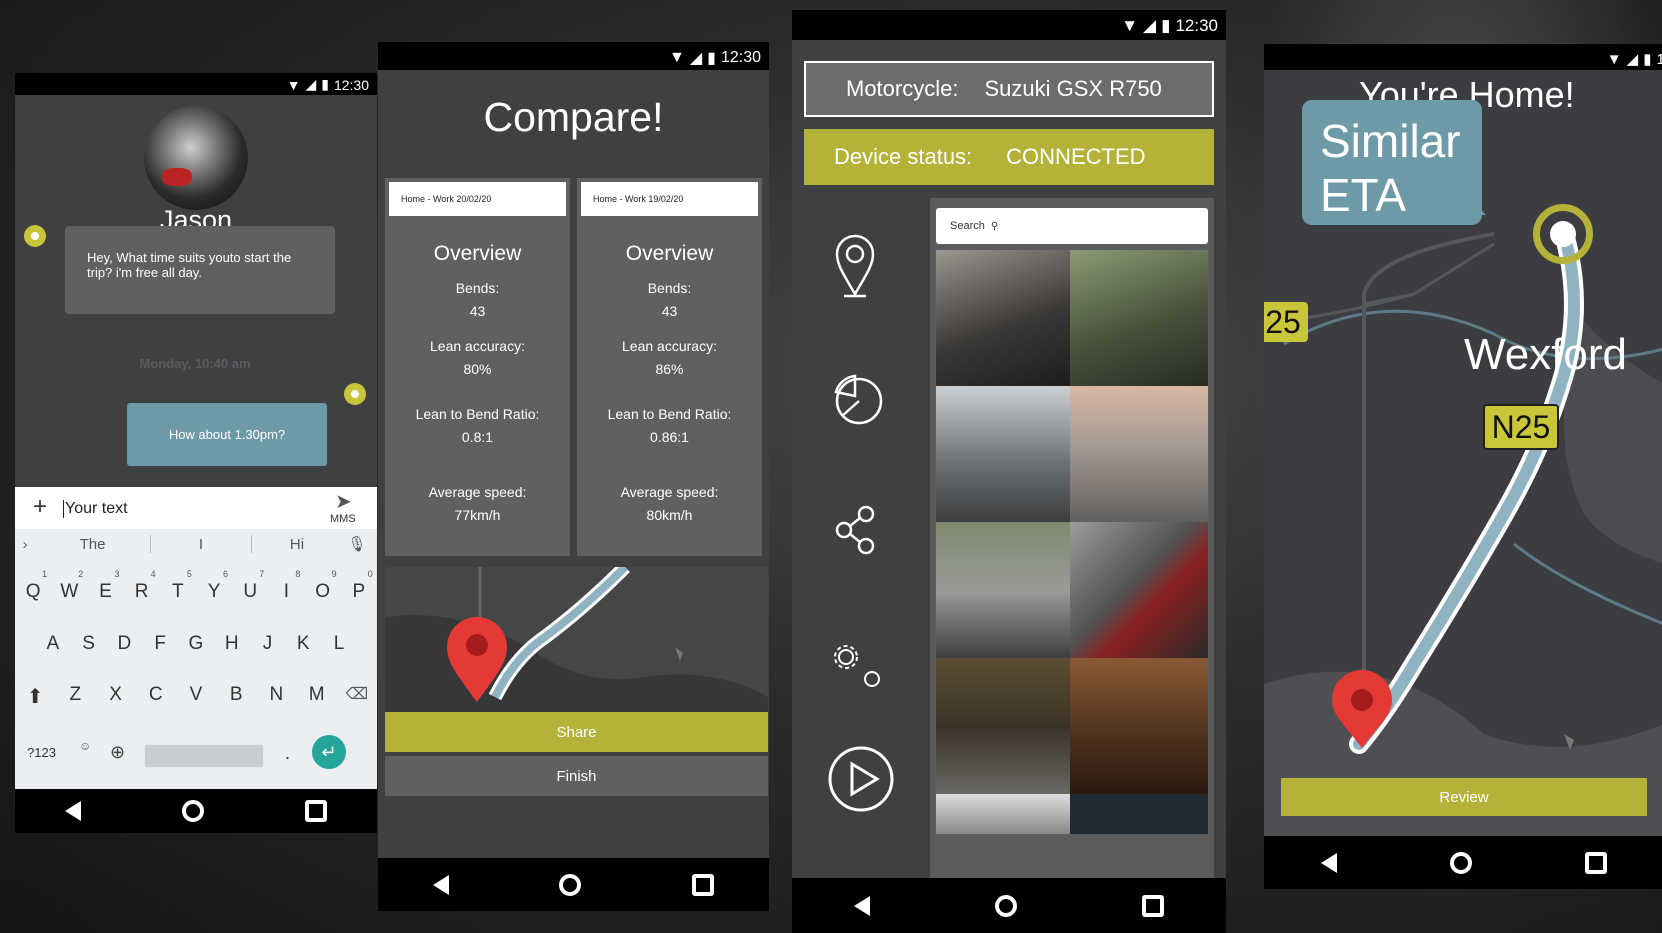 Image resolution: width=1662 pixels, height=933 pixels. Describe the element at coordinates (477, 311) in the screenshot. I see `bends-value: 43` at that location.